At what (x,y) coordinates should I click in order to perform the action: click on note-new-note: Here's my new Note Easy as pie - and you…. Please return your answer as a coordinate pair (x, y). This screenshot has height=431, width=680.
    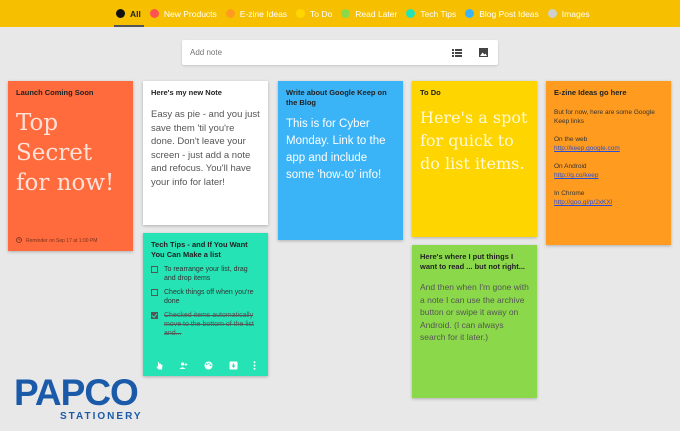
    Looking at the image, I should click on (205, 153).